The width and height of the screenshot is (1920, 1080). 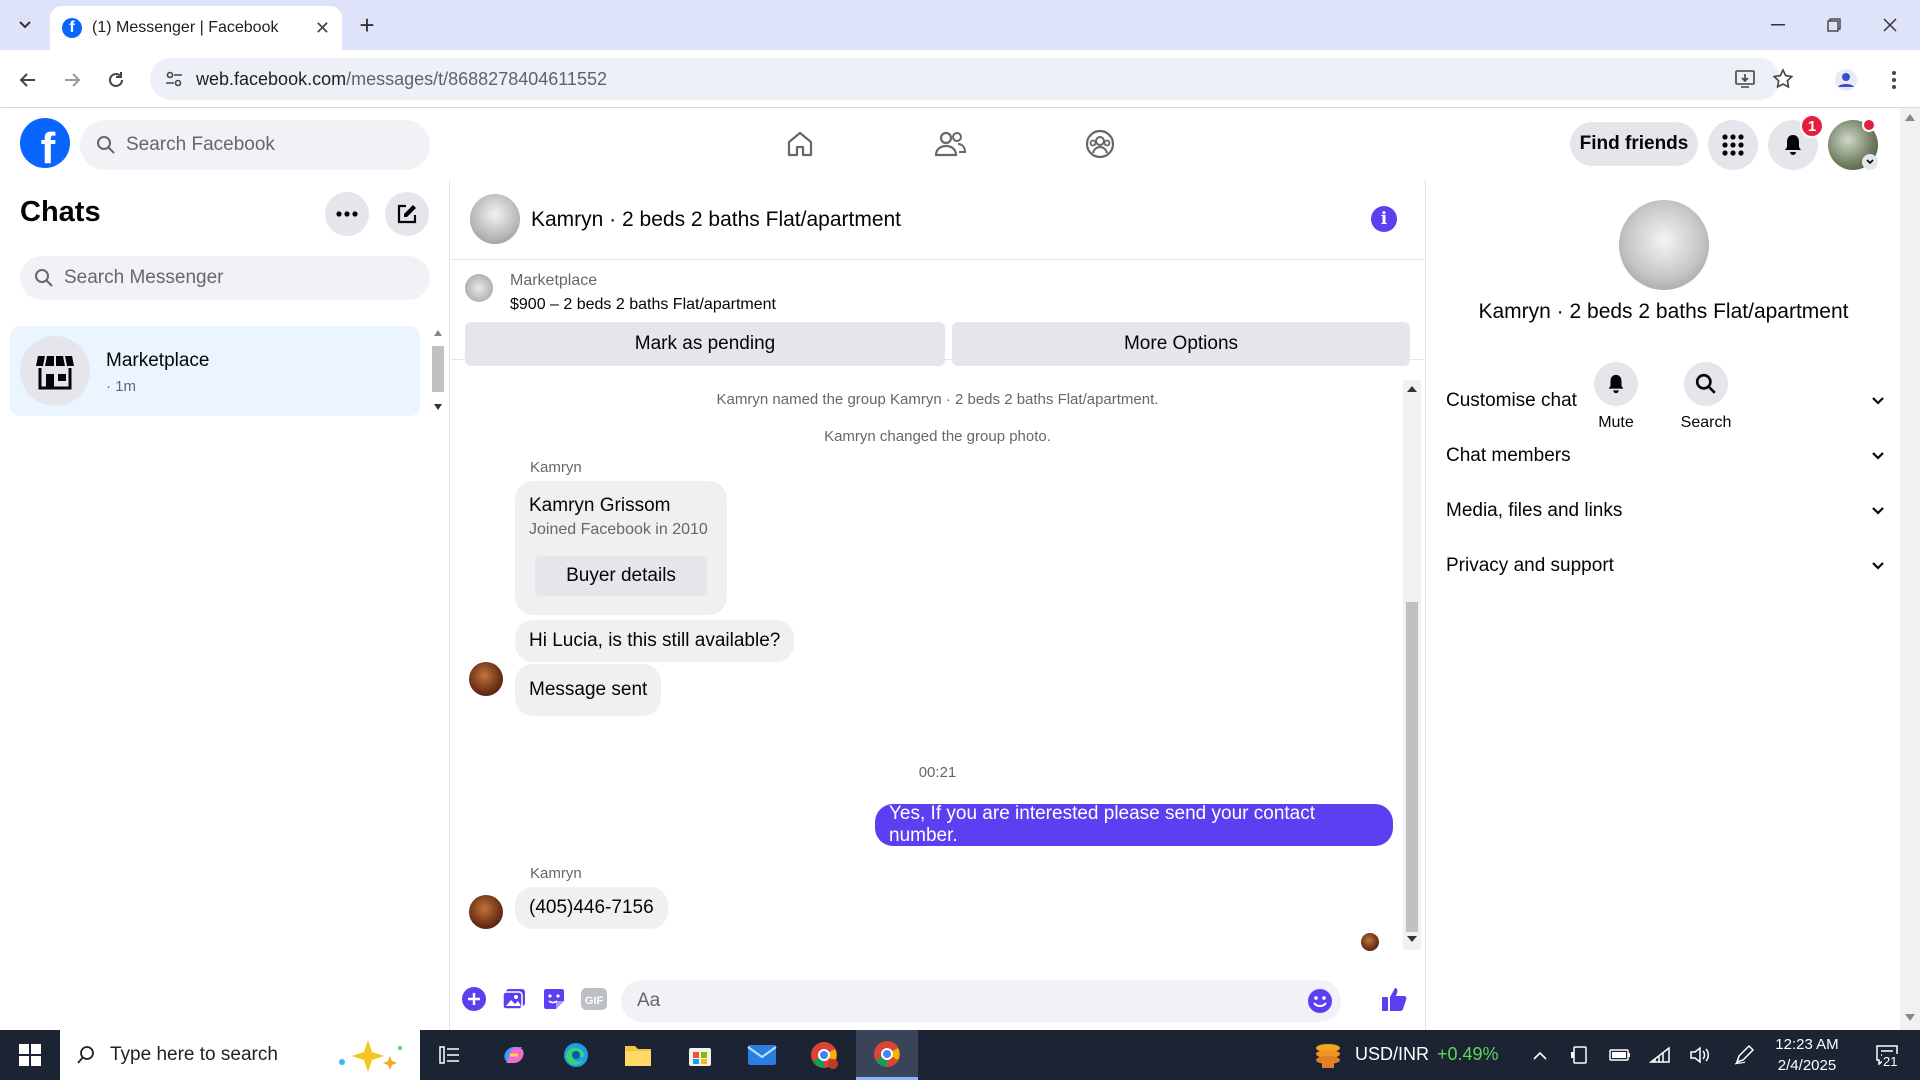 What do you see at coordinates (474, 999) in the screenshot?
I see `more-actions-button` at bounding box center [474, 999].